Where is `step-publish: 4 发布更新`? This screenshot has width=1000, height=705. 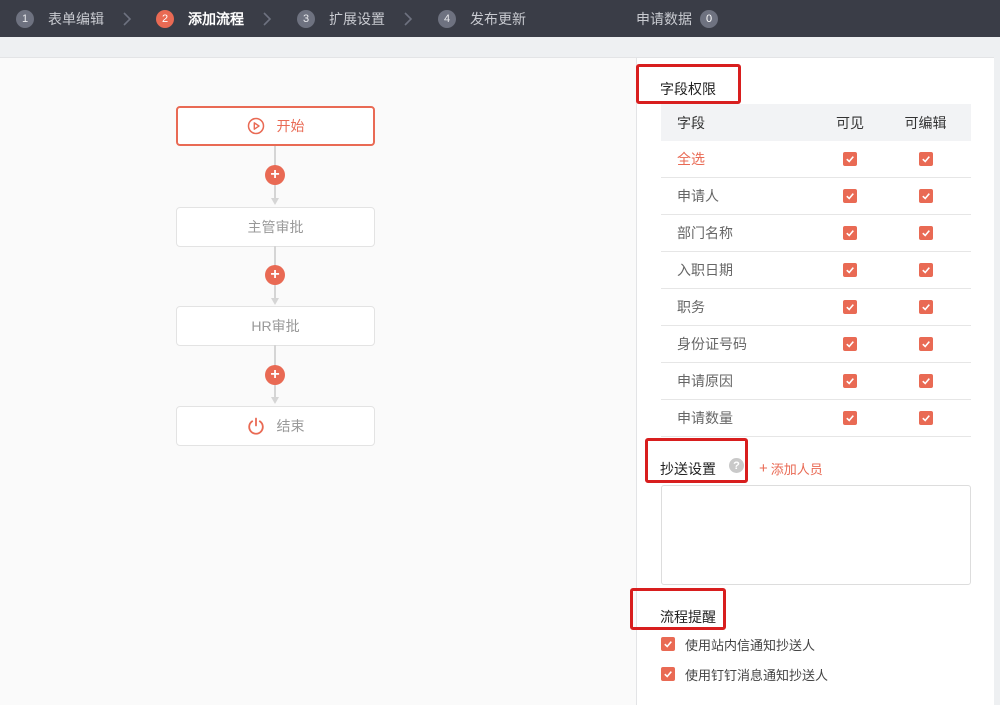
step-publish: 4 发布更新 is located at coordinates (482, 18).